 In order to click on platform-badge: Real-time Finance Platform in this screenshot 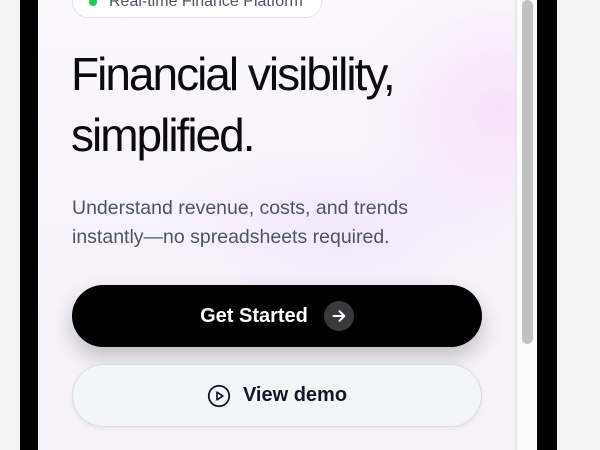, I will do `click(197, 9)`.